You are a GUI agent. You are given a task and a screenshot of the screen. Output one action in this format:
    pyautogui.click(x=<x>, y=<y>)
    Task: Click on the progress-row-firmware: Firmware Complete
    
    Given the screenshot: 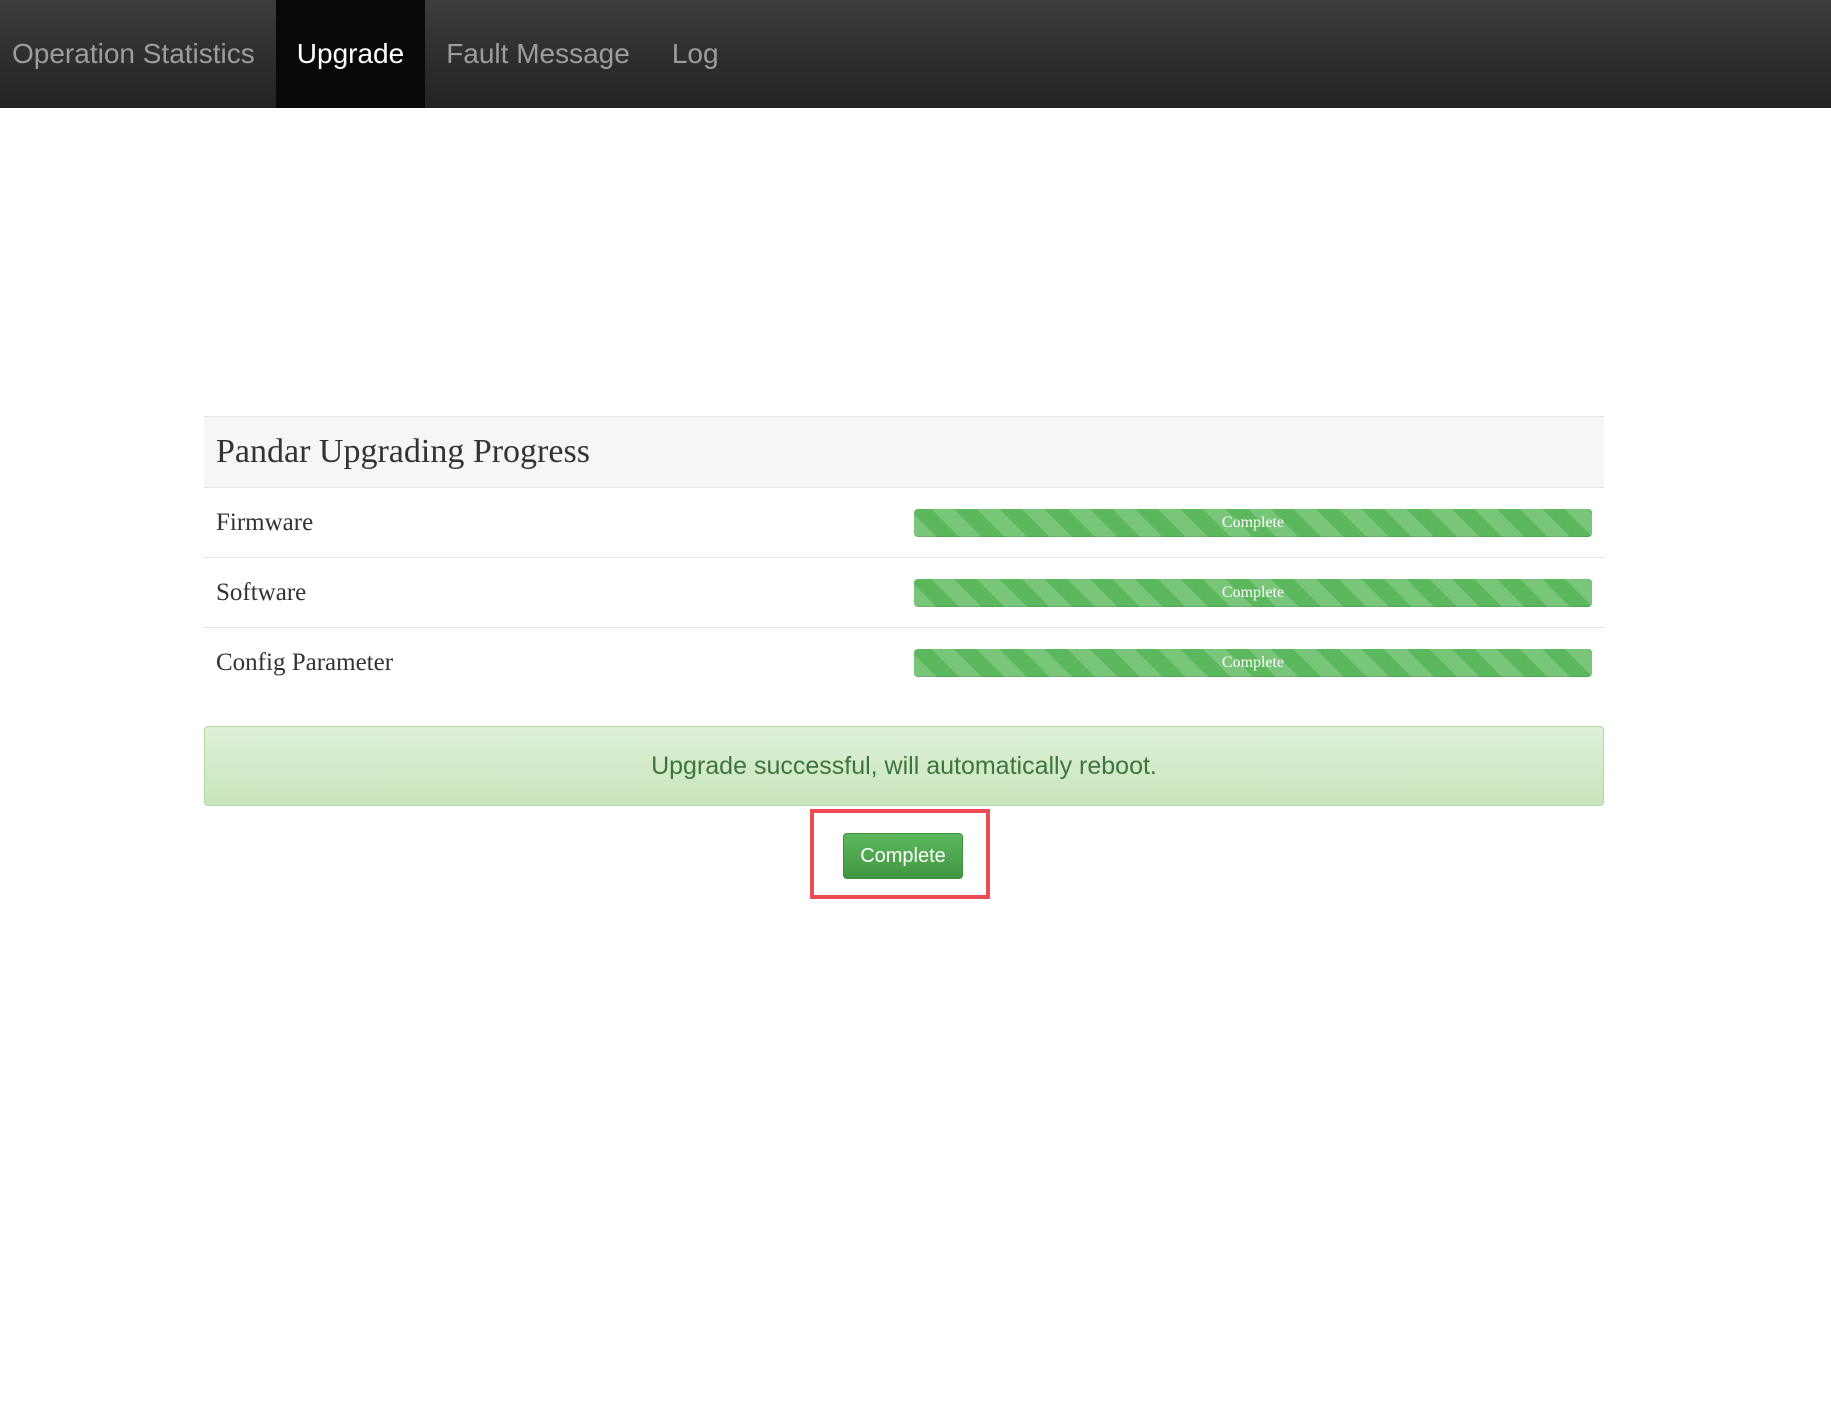 What is the action you would take?
    pyautogui.click(x=904, y=523)
    